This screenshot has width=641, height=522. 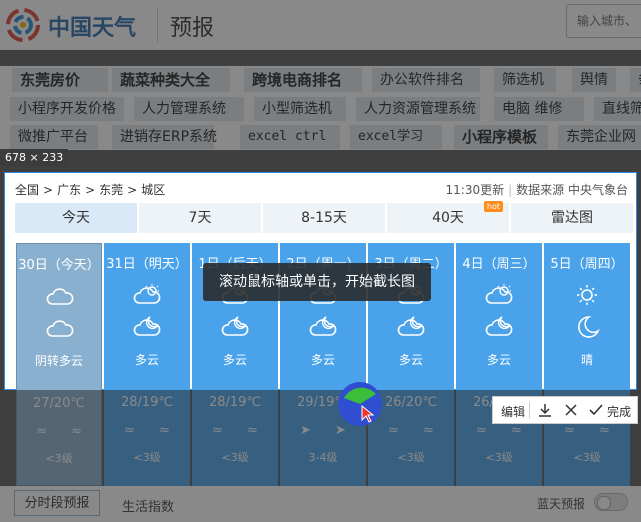 What do you see at coordinates (148, 505) in the screenshot?
I see `life-index-tab: 生活指数` at bounding box center [148, 505].